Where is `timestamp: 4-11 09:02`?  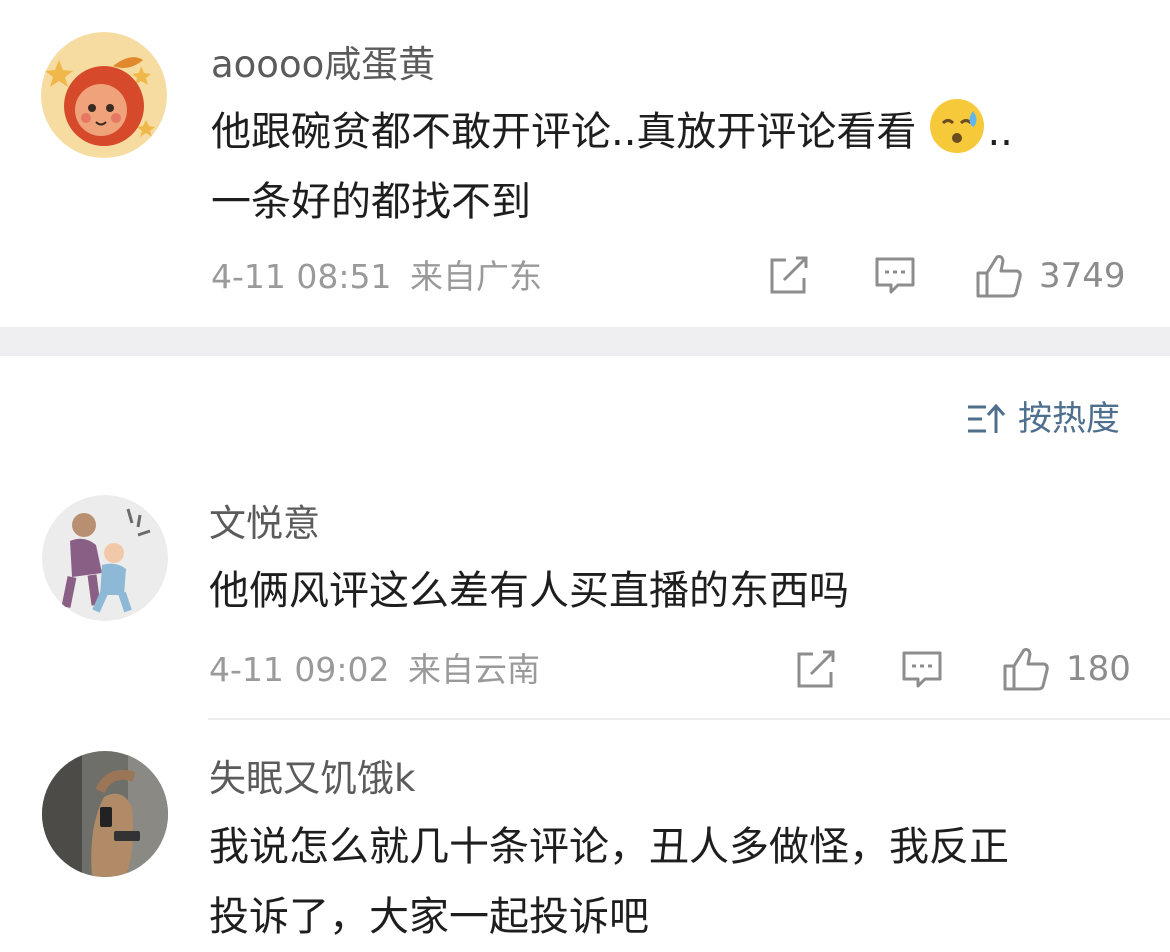 timestamp: 4-11 09:02 is located at coordinates (299, 669).